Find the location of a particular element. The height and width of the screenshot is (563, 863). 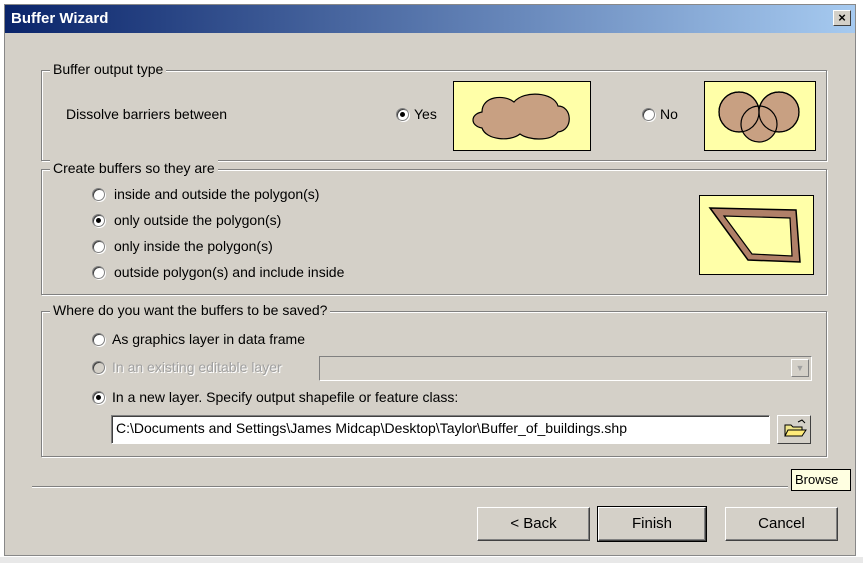

only-outside-label: only outside the polygon(s) is located at coordinates (197, 220).